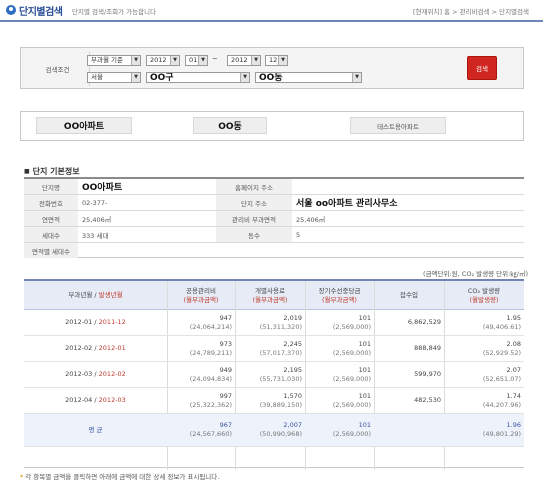  I want to click on co2-cell: 2.07 (52,651.07), so click(484, 374).